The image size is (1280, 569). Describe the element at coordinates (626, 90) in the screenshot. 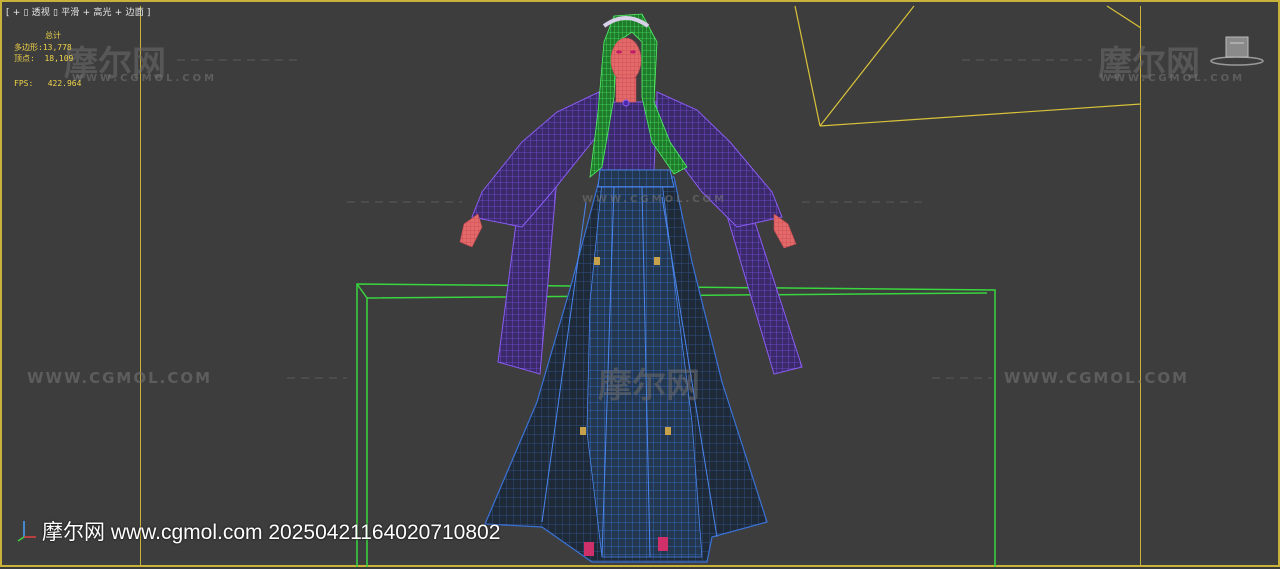

I see `neck` at that location.